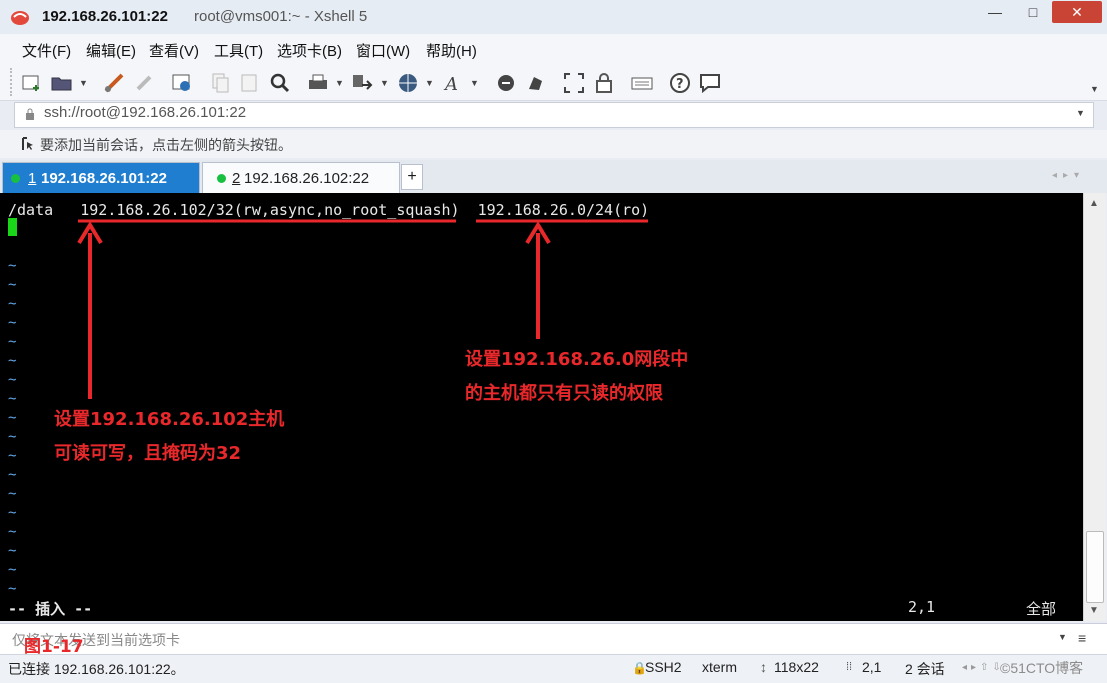  Describe the element at coordinates (710, 83) in the screenshot. I see `chat-icon` at that location.